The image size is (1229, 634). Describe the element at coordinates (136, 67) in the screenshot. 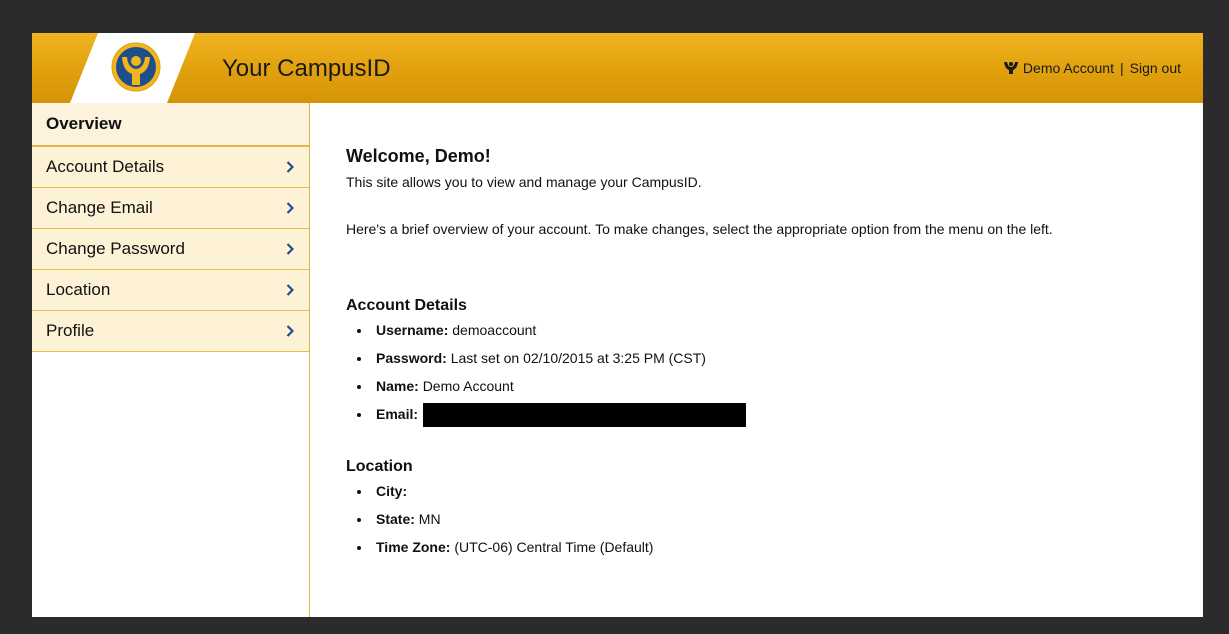

I see `campusid-logo-icon` at that location.